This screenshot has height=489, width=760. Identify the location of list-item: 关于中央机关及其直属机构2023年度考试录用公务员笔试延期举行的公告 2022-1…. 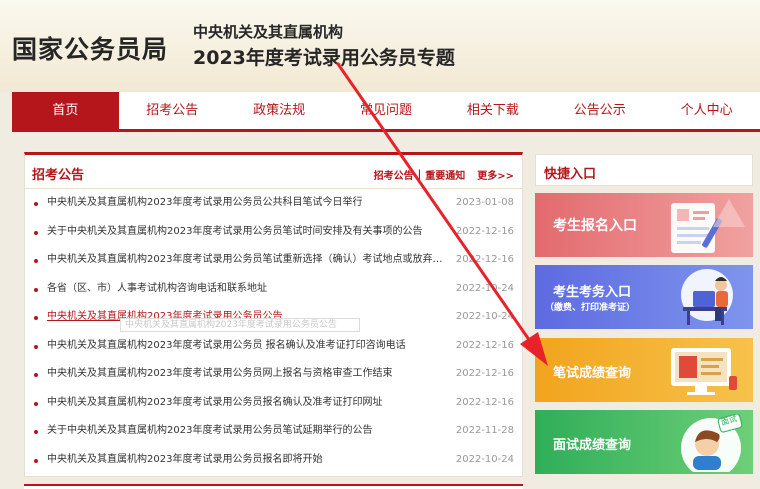
(273, 431).